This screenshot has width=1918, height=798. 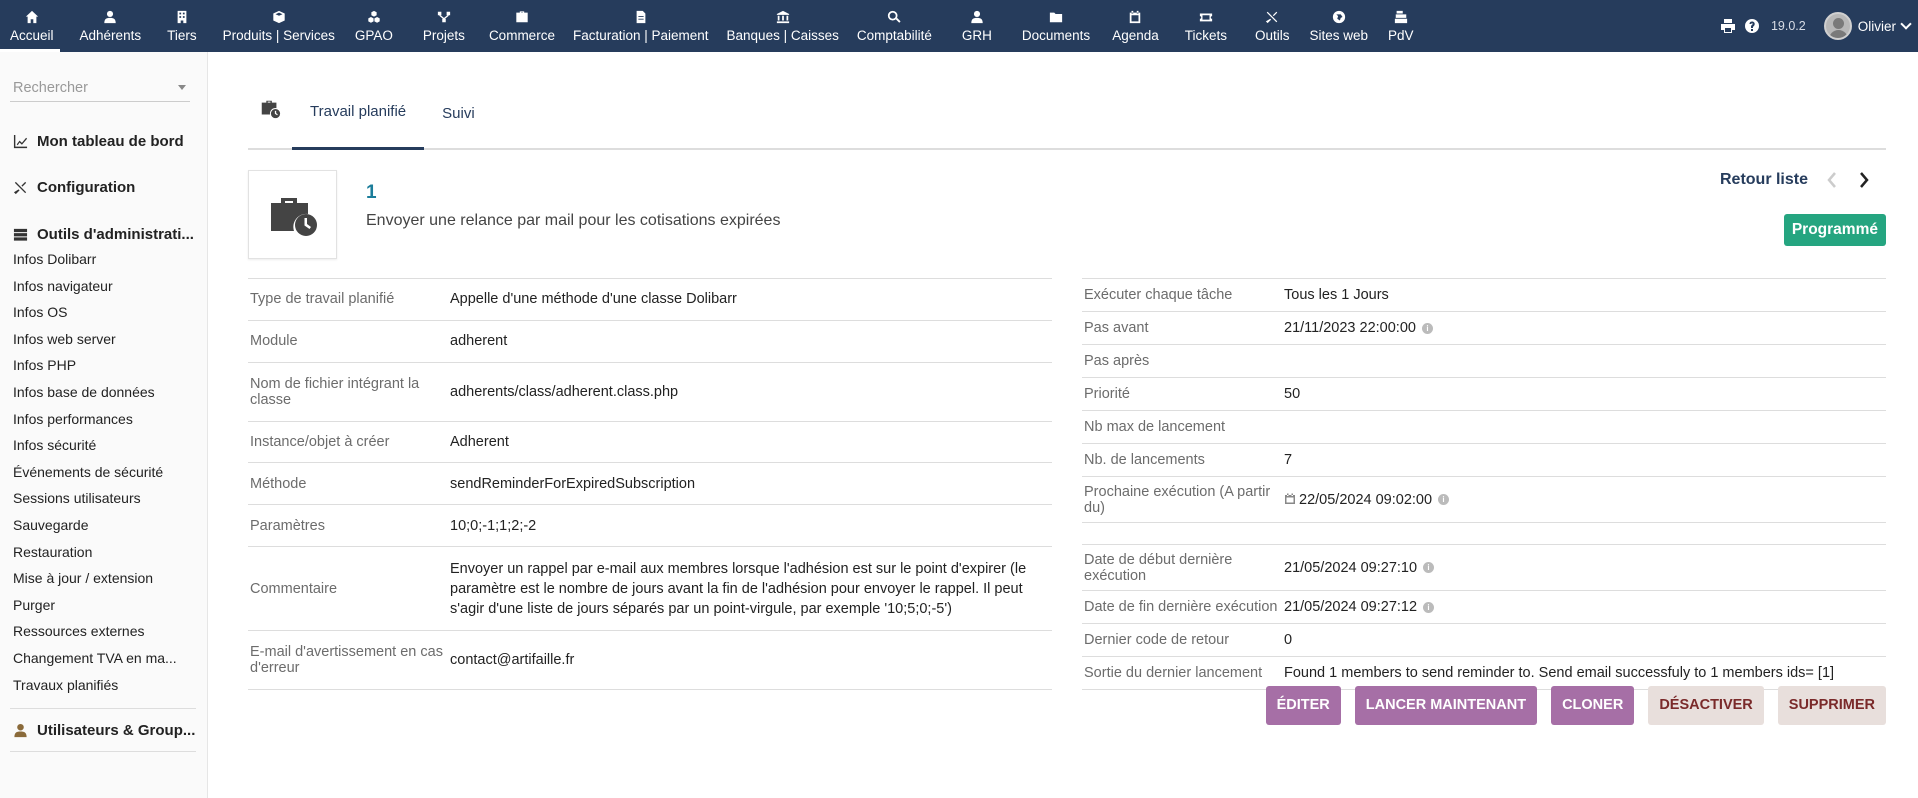 What do you see at coordinates (1272, 35) in the screenshot?
I see `menu-label: Outils` at bounding box center [1272, 35].